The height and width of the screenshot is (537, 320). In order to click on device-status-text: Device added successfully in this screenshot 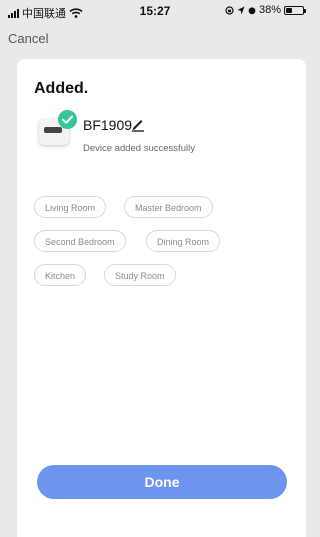, I will do `click(139, 148)`.